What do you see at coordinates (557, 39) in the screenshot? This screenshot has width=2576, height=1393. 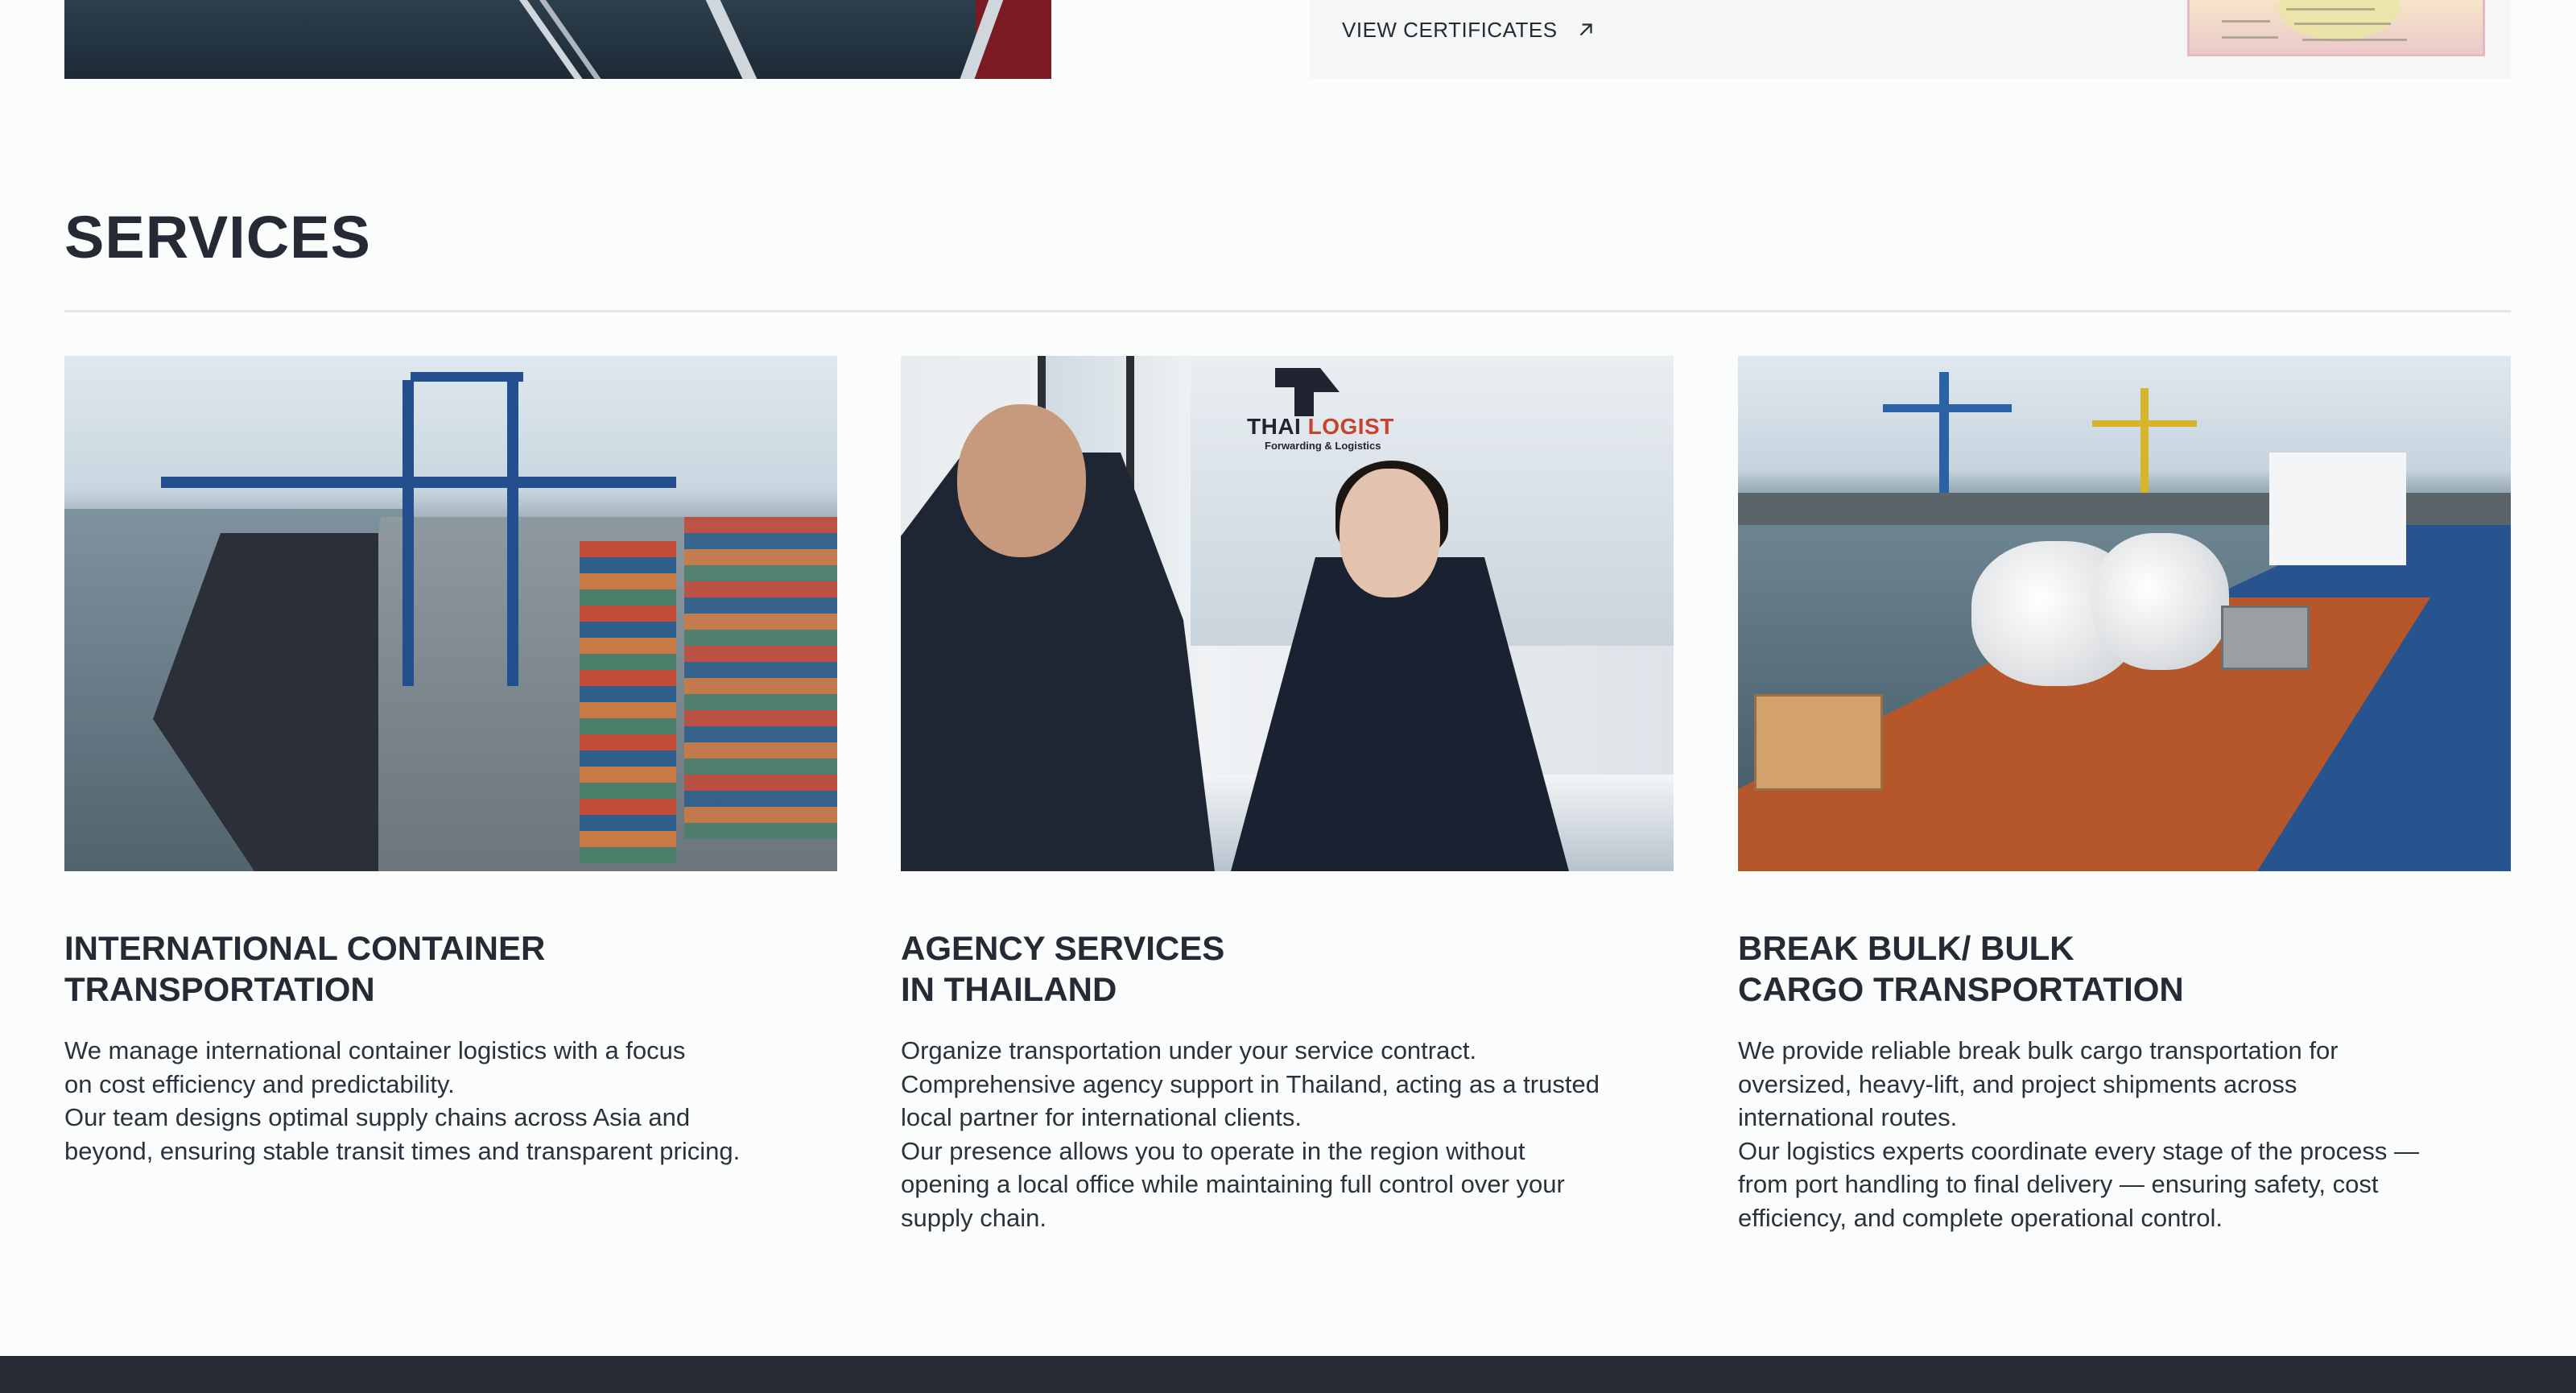 I see `top-road-photo` at bounding box center [557, 39].